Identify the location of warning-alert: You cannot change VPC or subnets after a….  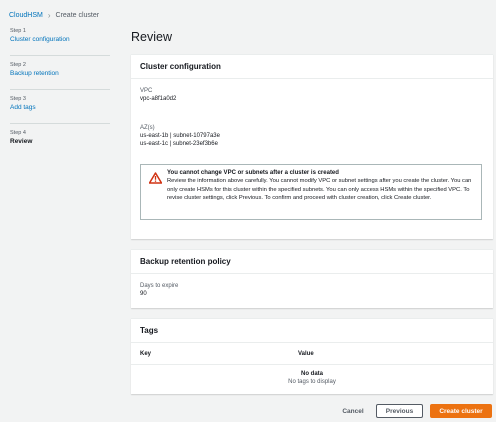
(311, 192).